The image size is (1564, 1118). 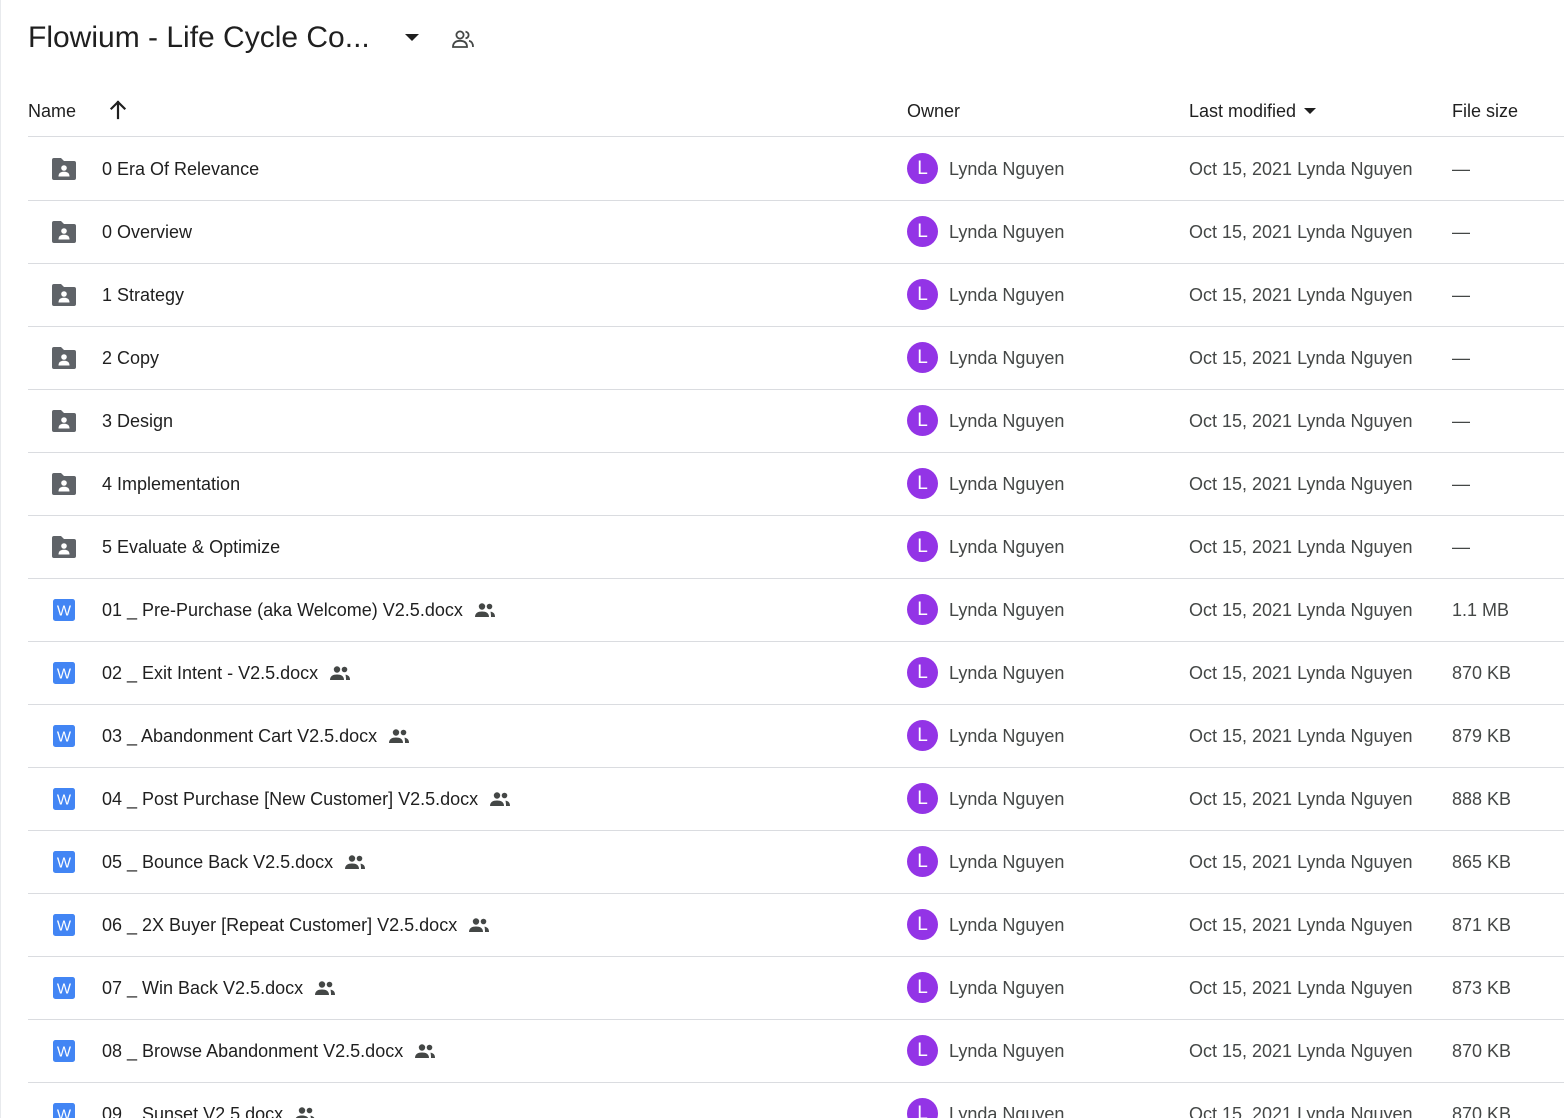 I want to click on file-size: 1.1 MB, so click(x=1481, y=610).